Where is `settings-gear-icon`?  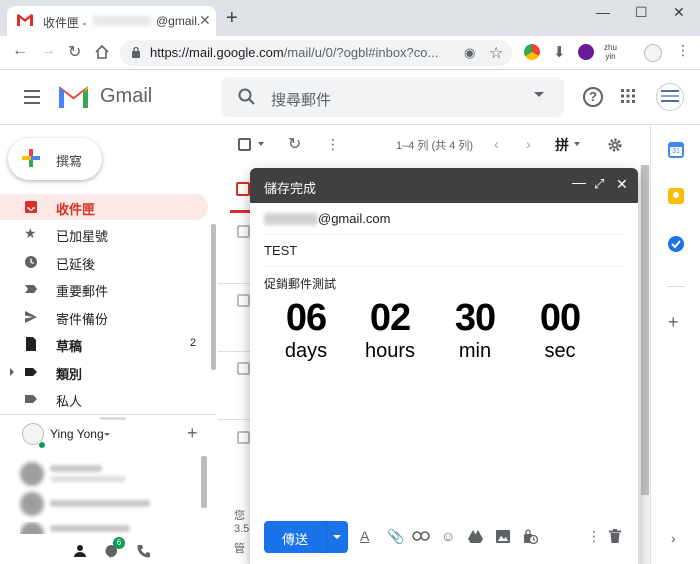
settings-gear-icon is located at coordinates (615, 145).